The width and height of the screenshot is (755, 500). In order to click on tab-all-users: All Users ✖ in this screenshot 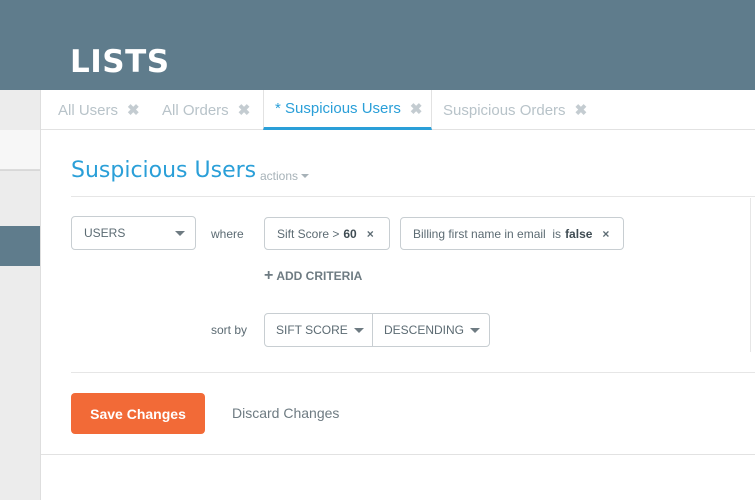, I will do `click(99, 110)`.